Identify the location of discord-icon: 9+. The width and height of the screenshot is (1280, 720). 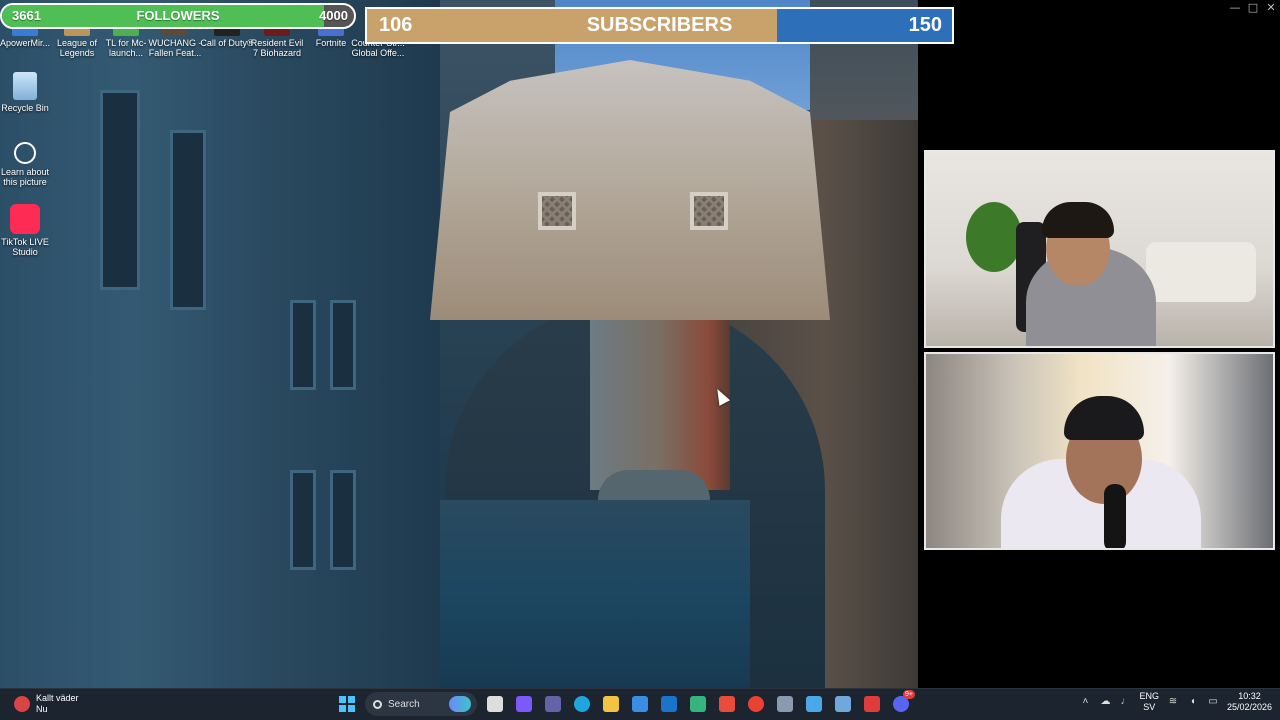
(902, 703).